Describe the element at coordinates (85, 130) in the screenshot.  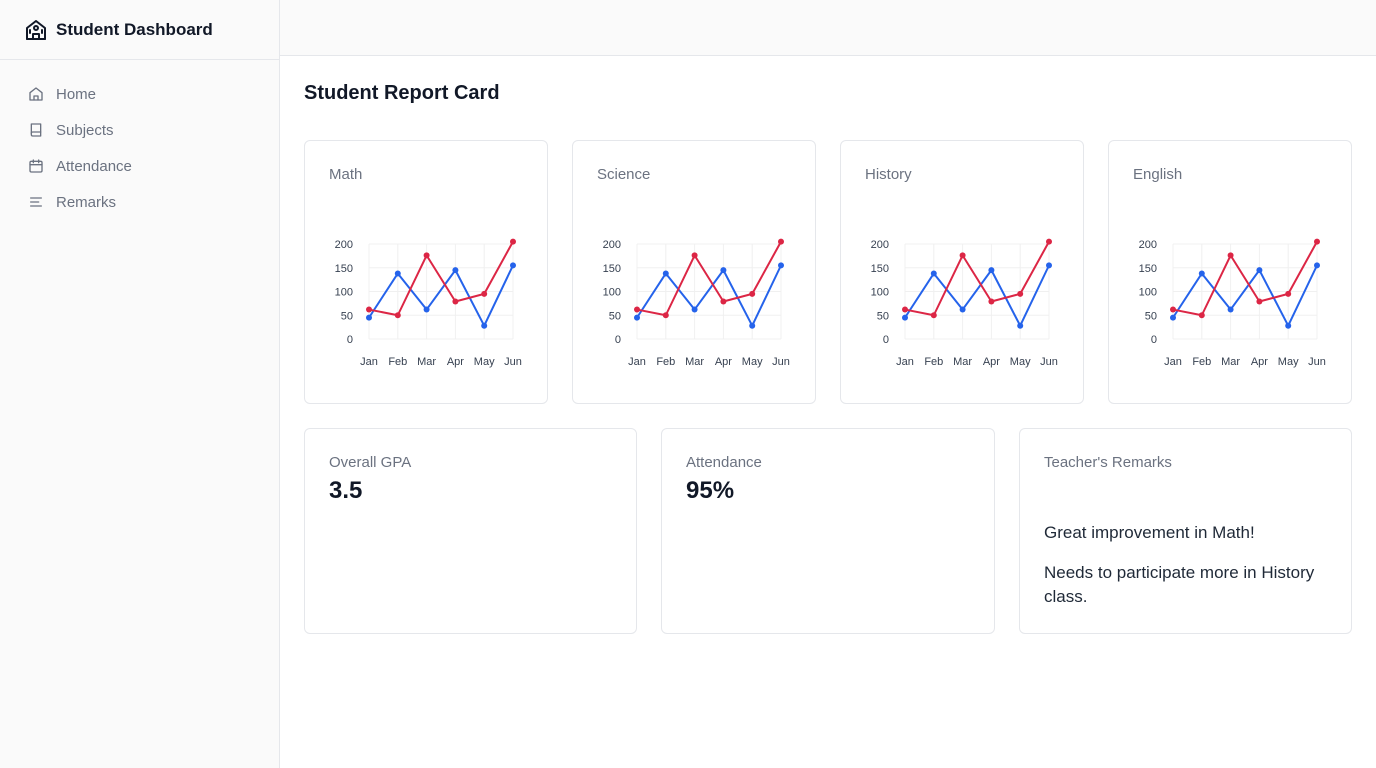
I see `sidebar-item-label: Subjects` at that location.